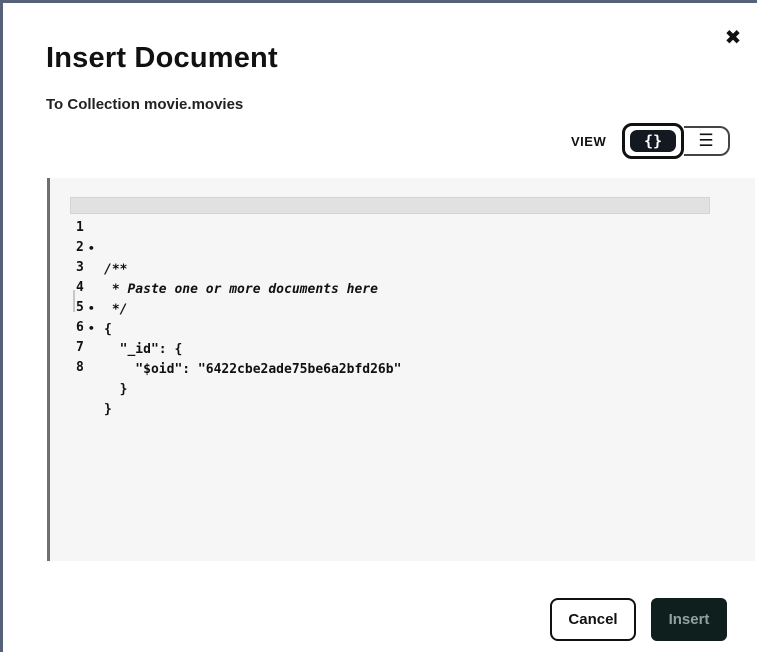 This screenshot has width=757, height=652. What do you see at coordinates (378, 1) in the screenshot?
I see `window-frame-top` at bounding box center [378, 1].